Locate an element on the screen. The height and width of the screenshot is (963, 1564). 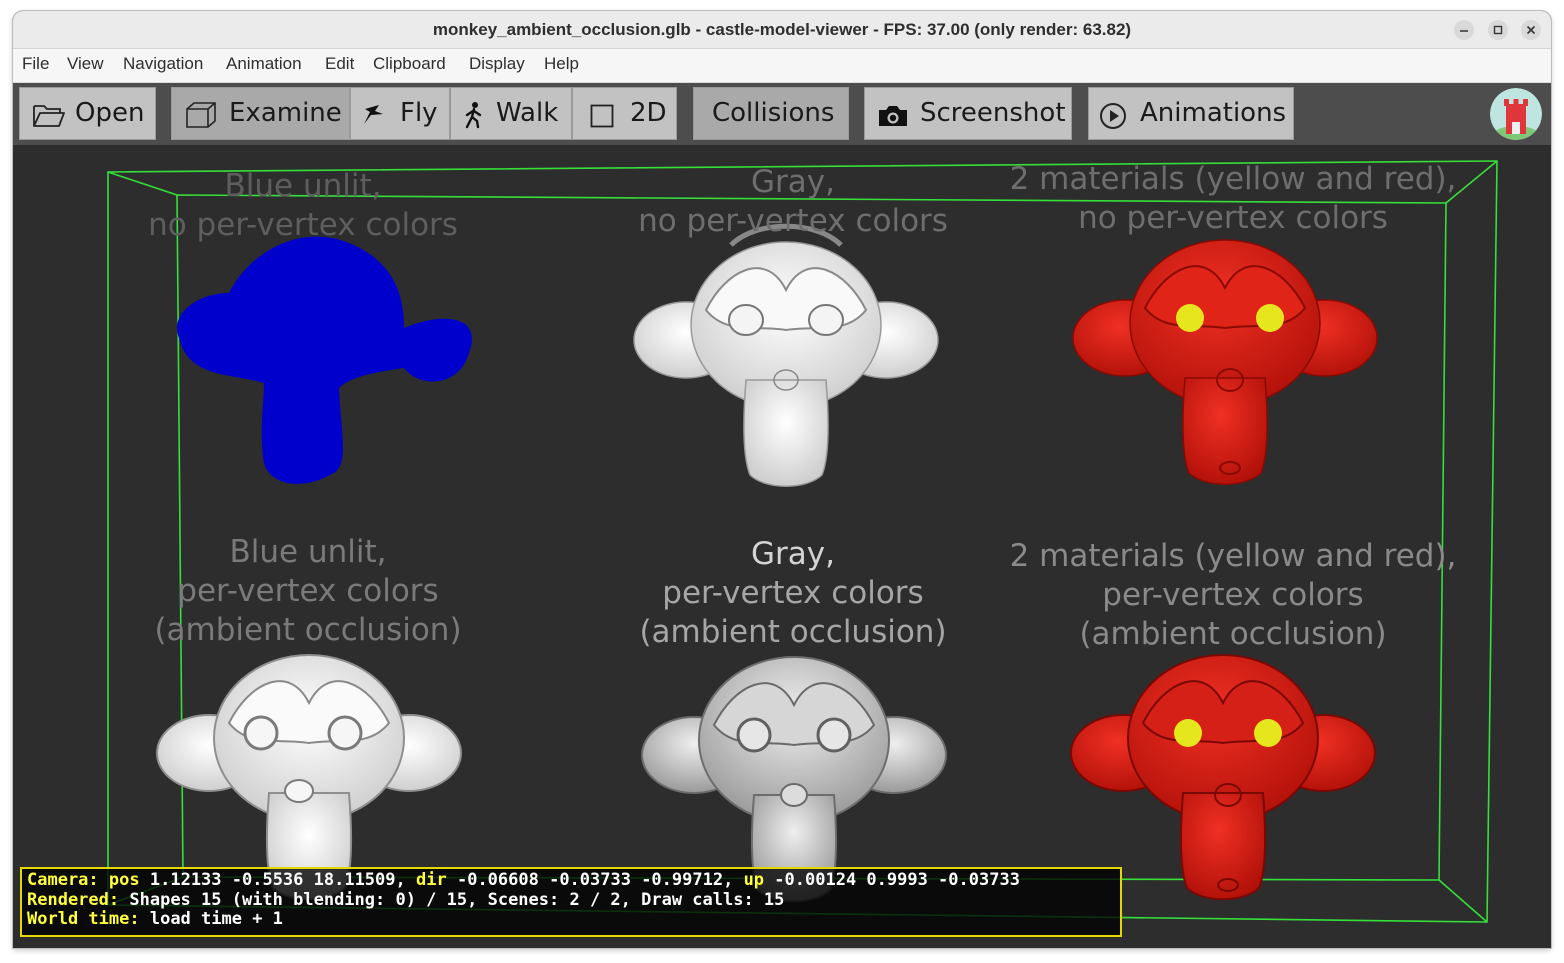
menu-file: File is located at coordinates (35, 65).